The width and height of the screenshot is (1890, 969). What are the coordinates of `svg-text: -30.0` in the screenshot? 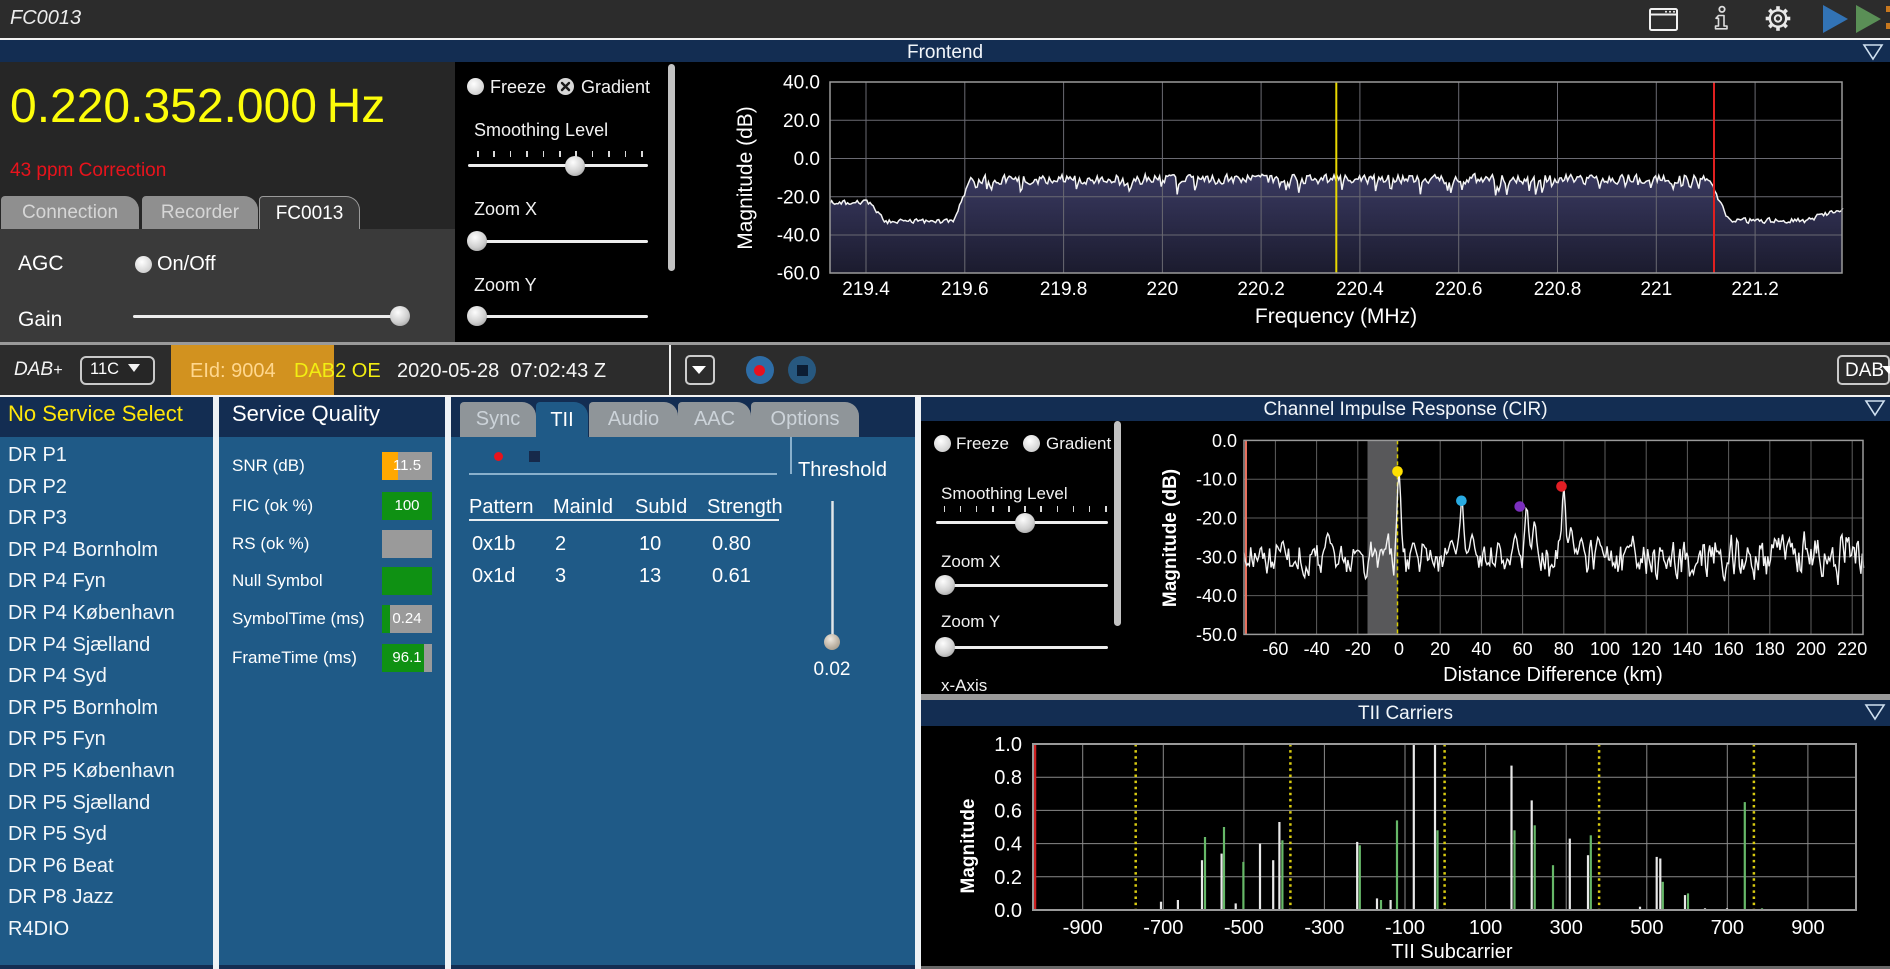 It's located at (1216, 557).